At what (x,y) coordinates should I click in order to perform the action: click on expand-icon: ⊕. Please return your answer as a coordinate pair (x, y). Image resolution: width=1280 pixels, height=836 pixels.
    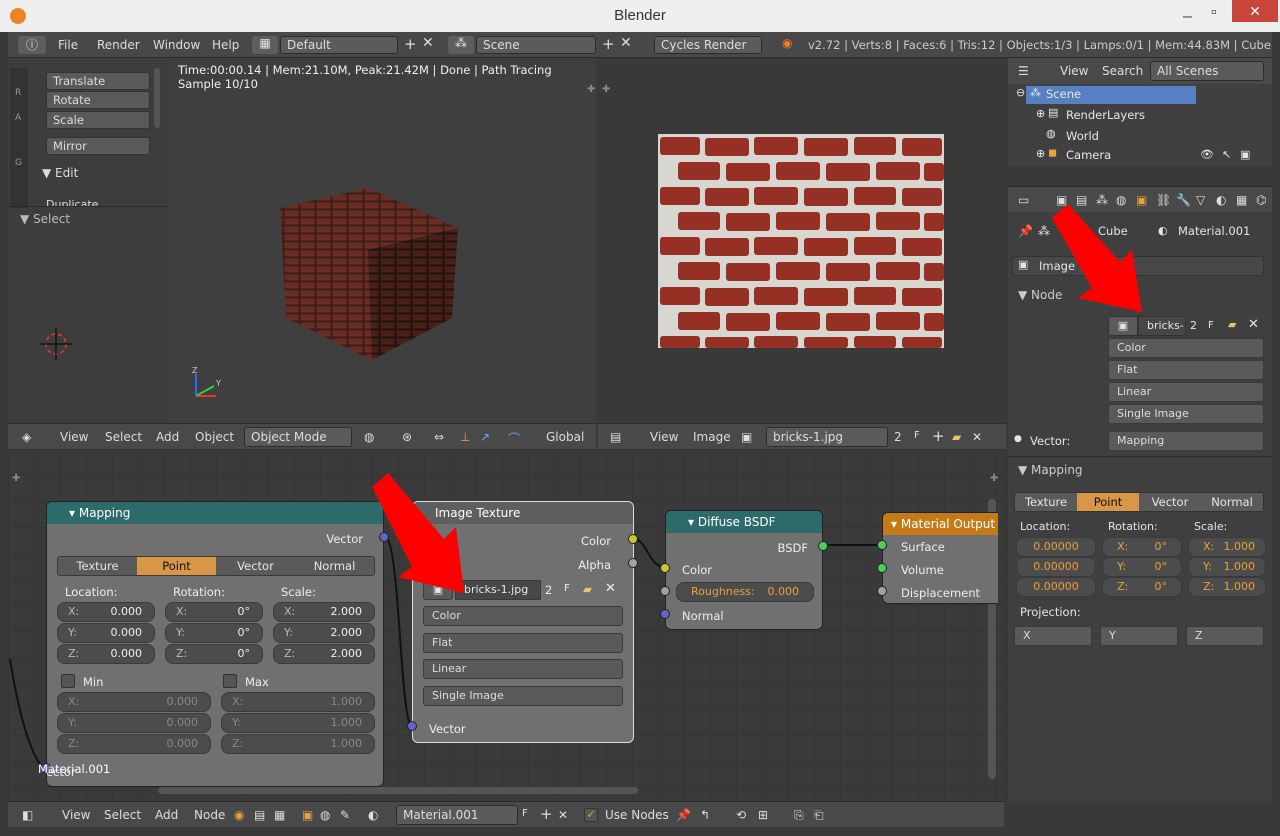
    Looking at the image, I should click on (1040, 113).